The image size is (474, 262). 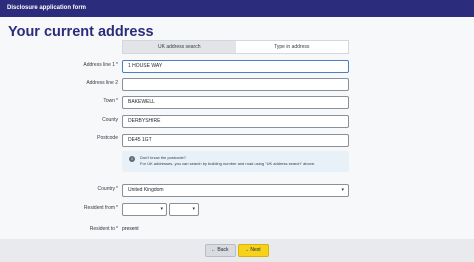 I want to click on town-input: BAKEWELL, so click(x=235, y=102).